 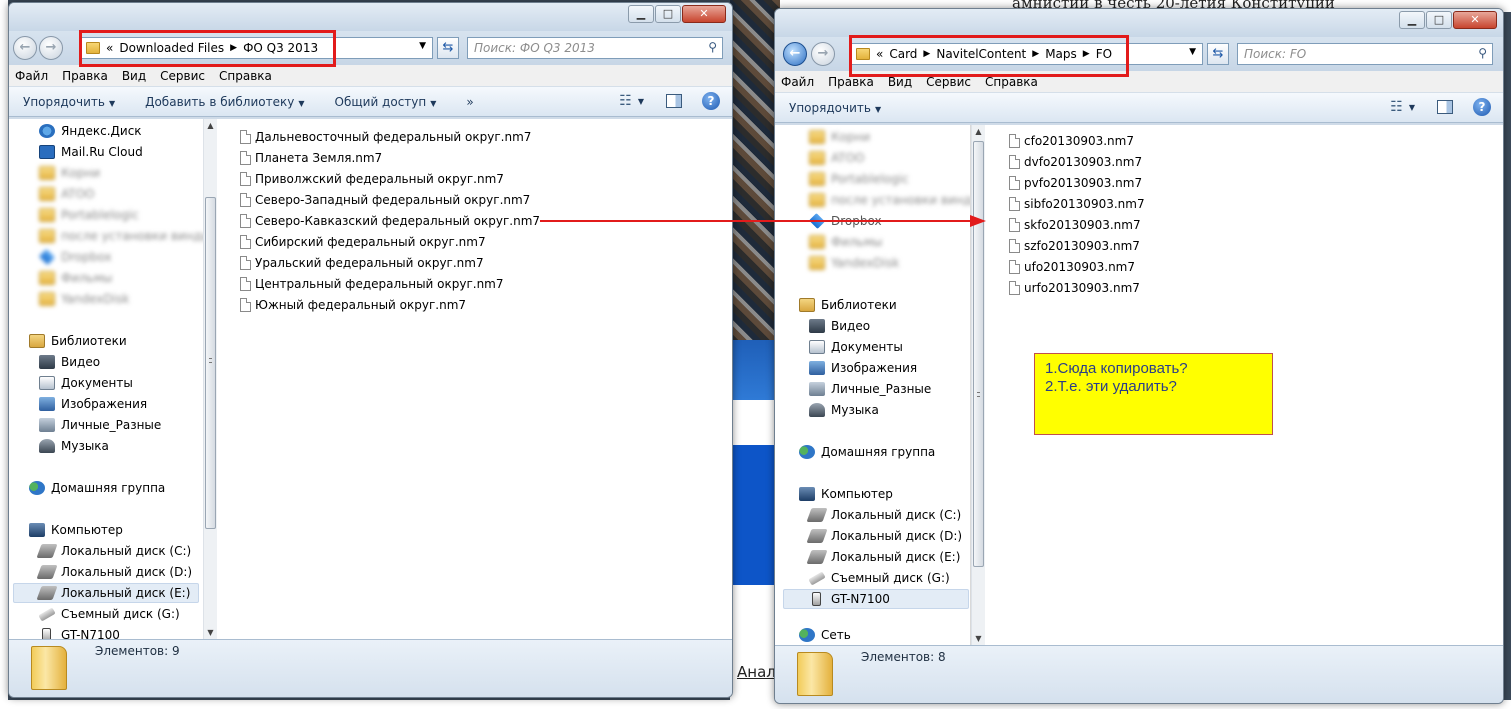 I want to click on refresh-button: ⇆, so click(x=1218, y=54).